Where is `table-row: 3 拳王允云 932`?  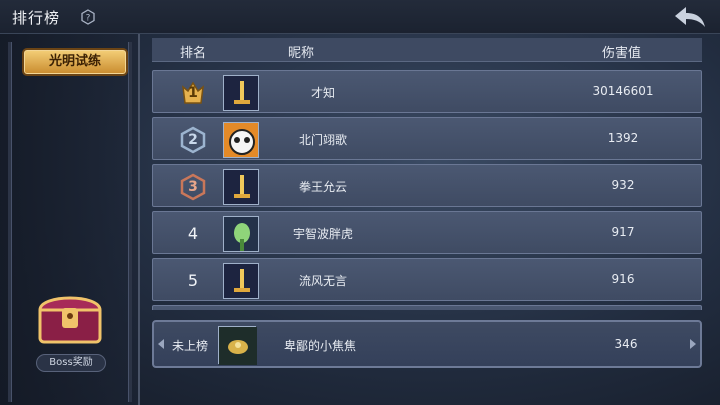
table-row: 3 拳王允云 932 is located at coordinates (427, 185).